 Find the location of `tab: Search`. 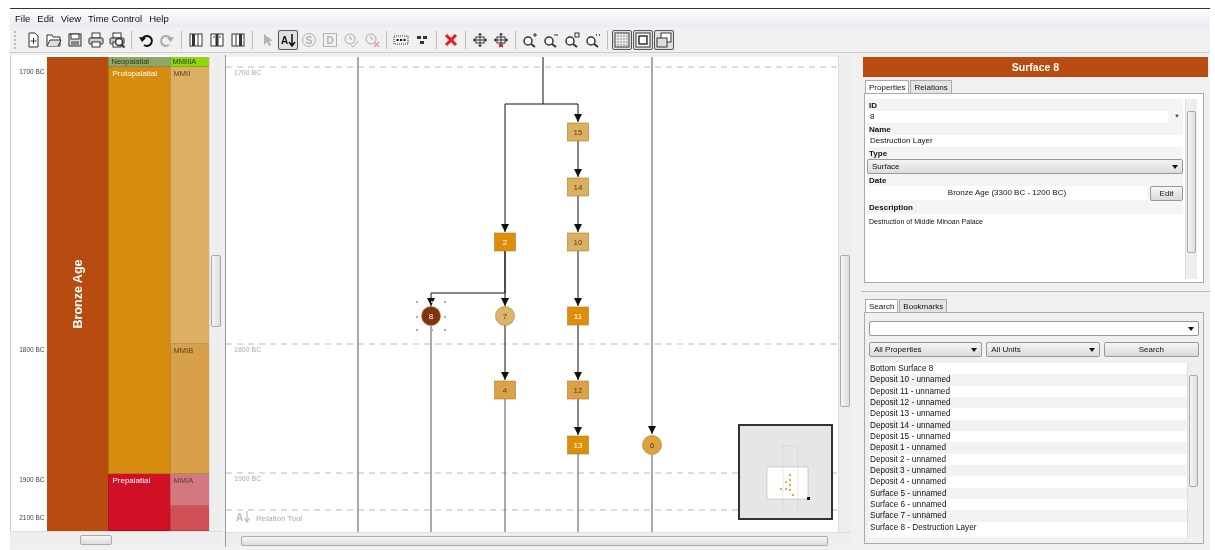

tab: Search is located at coordinates (882, 305).